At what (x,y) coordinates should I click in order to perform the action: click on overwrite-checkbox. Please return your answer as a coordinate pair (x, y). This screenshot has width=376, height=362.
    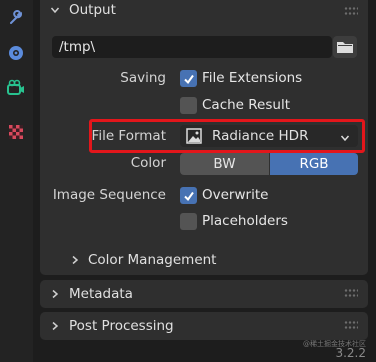
    Looking at the image, I should click on (188, 195).